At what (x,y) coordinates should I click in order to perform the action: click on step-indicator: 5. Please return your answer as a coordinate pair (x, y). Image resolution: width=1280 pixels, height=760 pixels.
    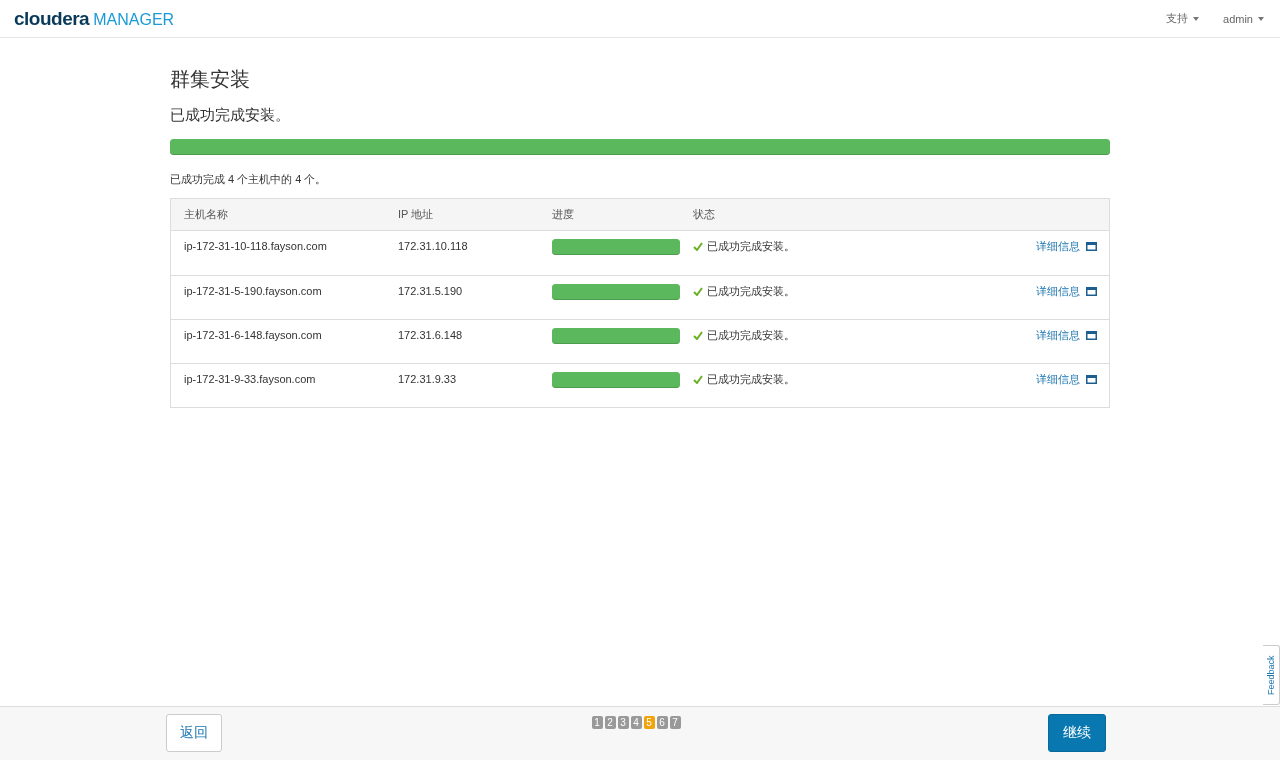
    Looking at the image, I should click on (649, 722).